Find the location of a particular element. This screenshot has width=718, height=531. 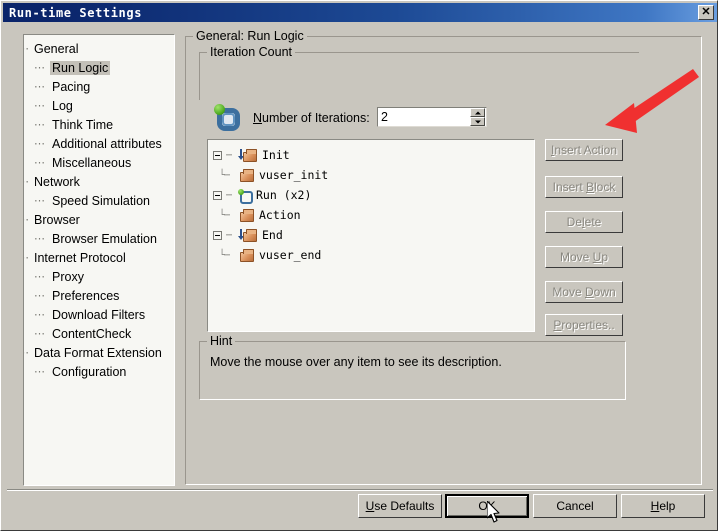

button-label: Move Up is located at coordinates (584, 257).